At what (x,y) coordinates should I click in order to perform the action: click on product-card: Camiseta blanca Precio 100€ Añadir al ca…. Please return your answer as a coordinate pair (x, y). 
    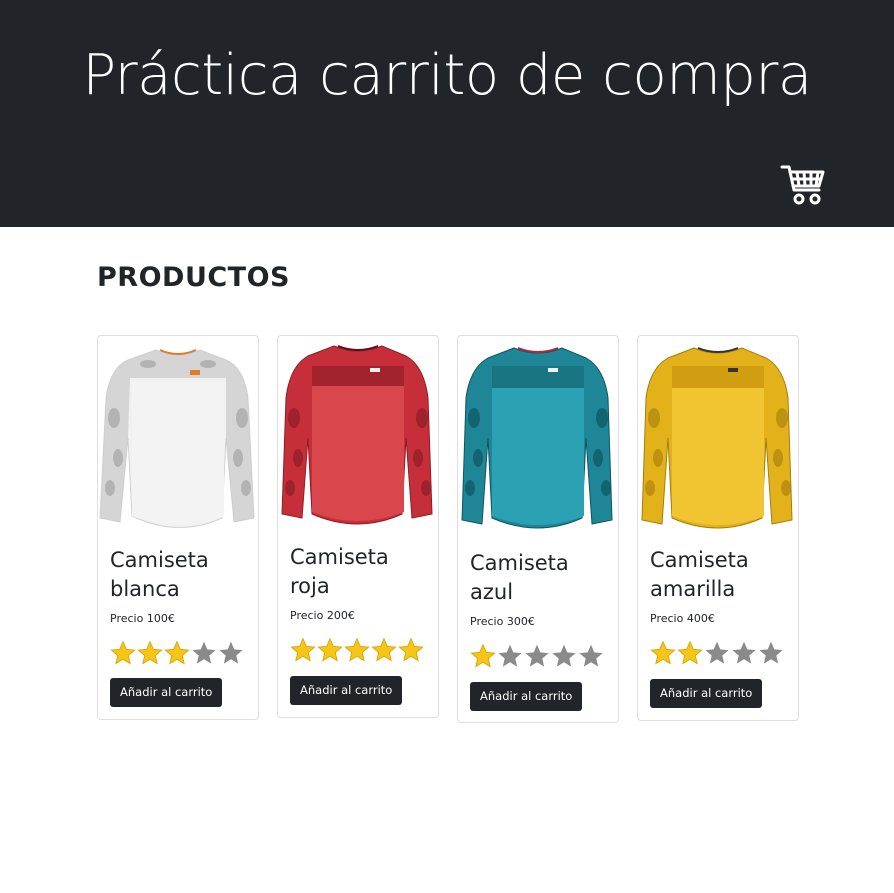
    Looking at the image, I should click on (178, 527).